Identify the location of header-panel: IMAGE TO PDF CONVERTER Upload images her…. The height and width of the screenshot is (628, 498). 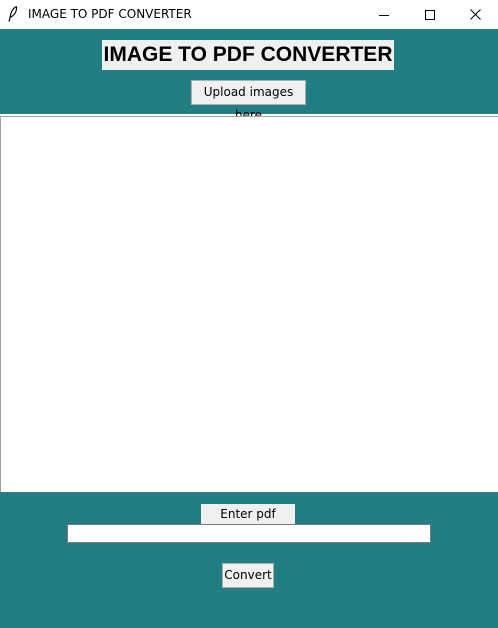
(249, 75).